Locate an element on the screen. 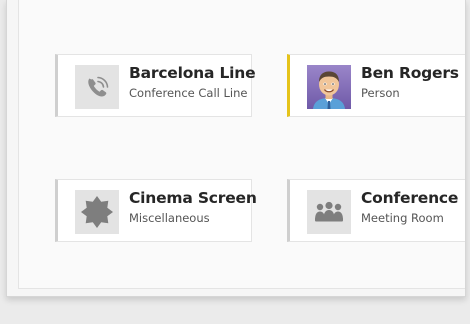  card-title: Barcelona Line is located at coordinates (192, 73).